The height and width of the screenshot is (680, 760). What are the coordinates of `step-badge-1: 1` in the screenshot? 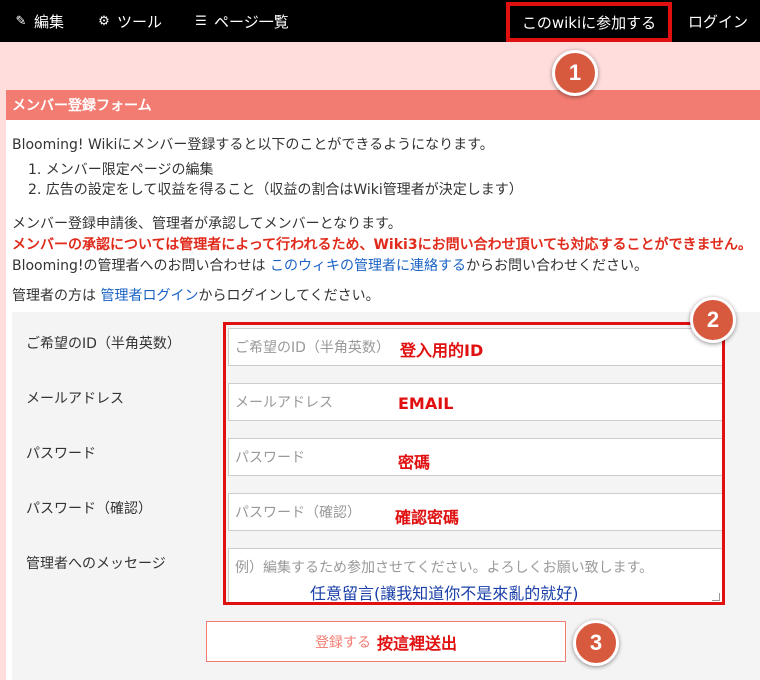 It's located at (575, 73).